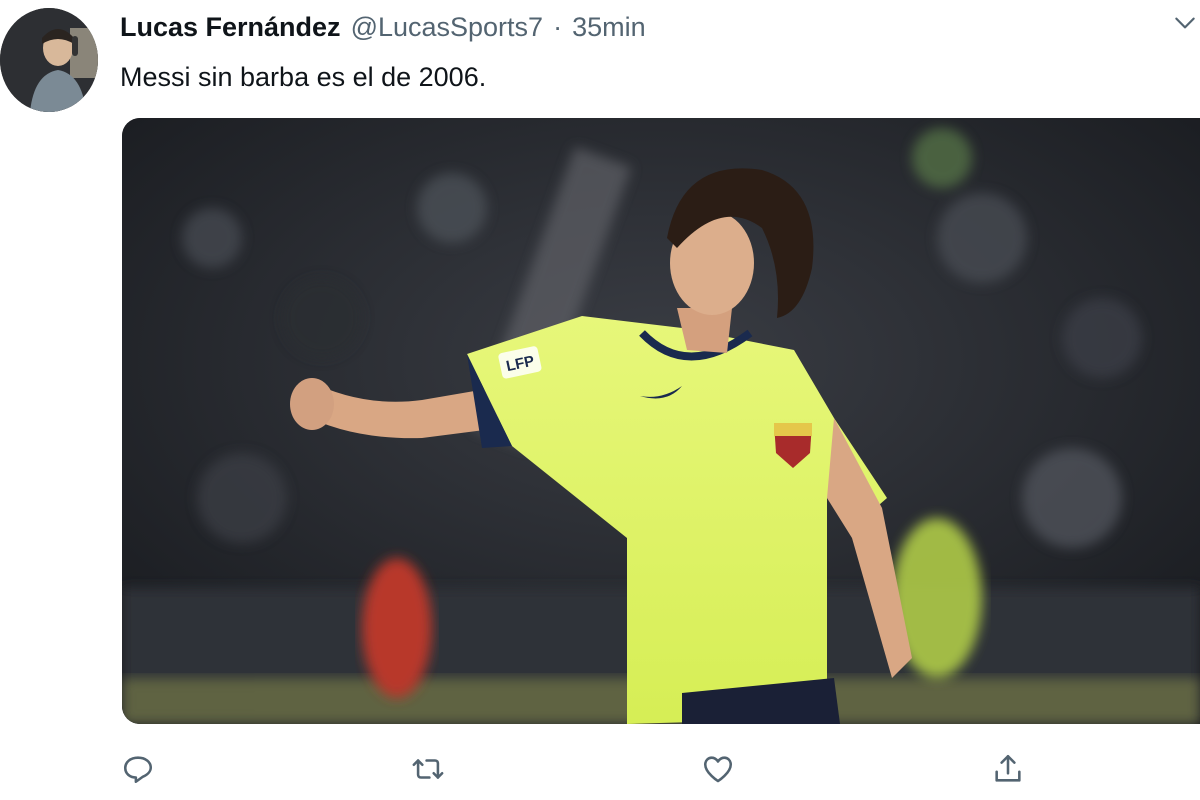  I want to click on avatar, so click(49, 60).